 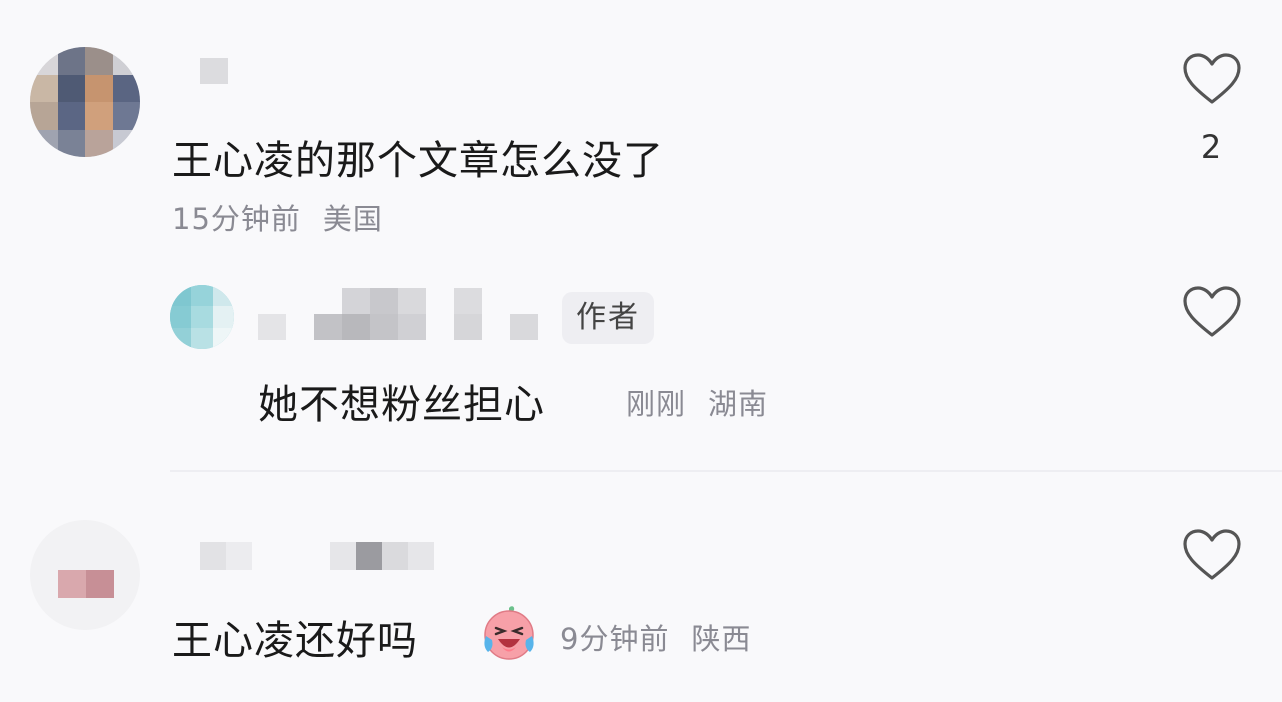 I want to click on author-badge: 作者, so click(x=608, y=318).